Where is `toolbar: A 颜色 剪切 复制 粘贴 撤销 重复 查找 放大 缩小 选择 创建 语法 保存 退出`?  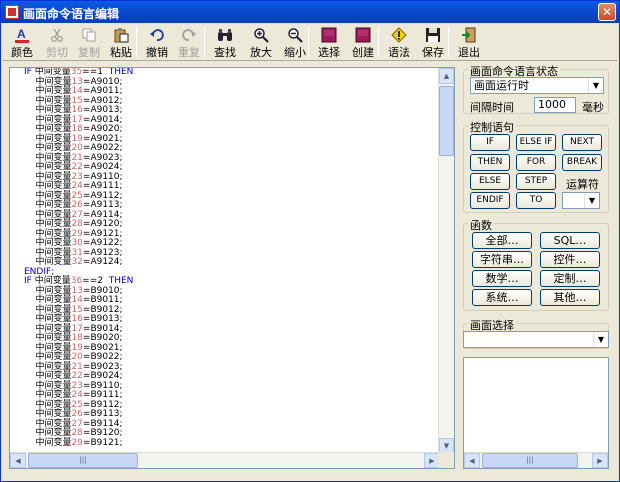 toolbar: A 颜色 剪切 复制 粘贴 撤销 重复 查找 放大 缩小 选择 创建 语法 保存 退出 is located at coordinates (310, 42).